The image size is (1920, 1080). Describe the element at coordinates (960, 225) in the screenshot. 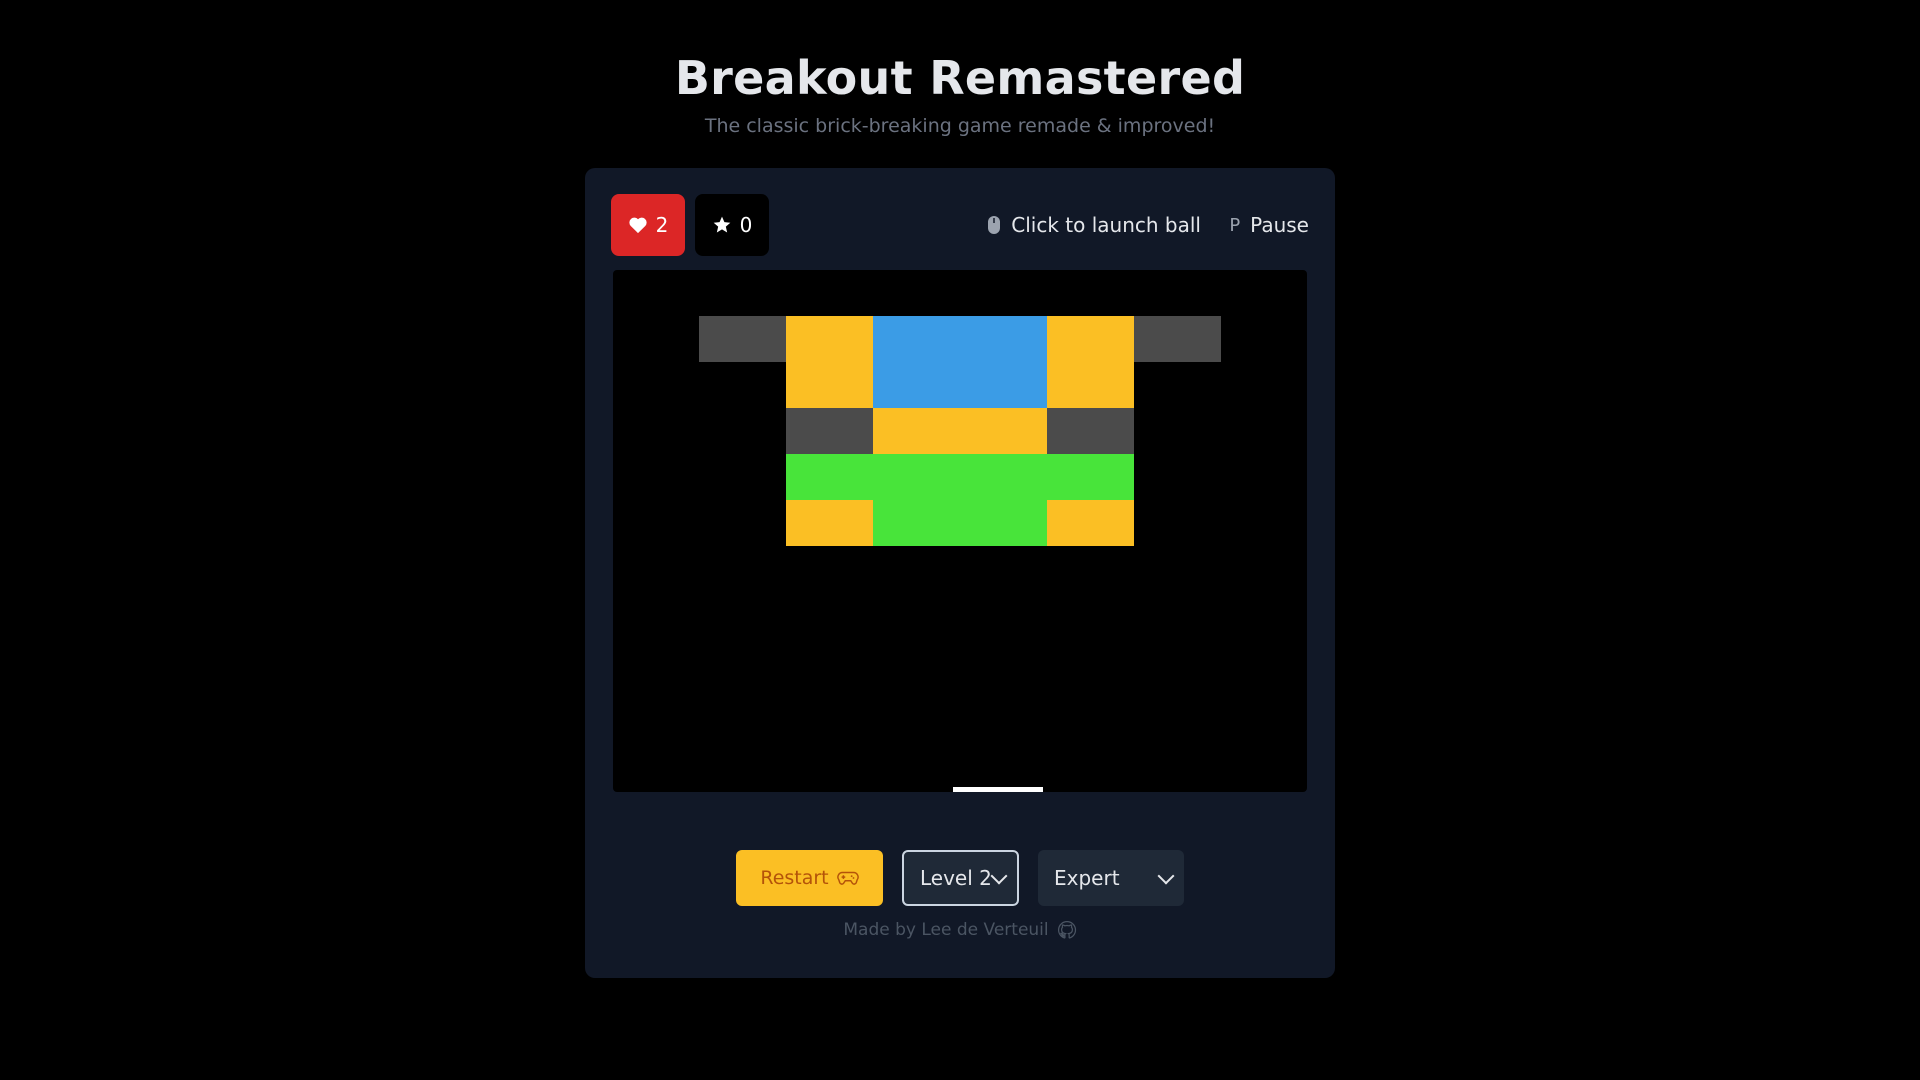

I see `hud-bar: 2 0 Click to launch ball P Pause` at that location.